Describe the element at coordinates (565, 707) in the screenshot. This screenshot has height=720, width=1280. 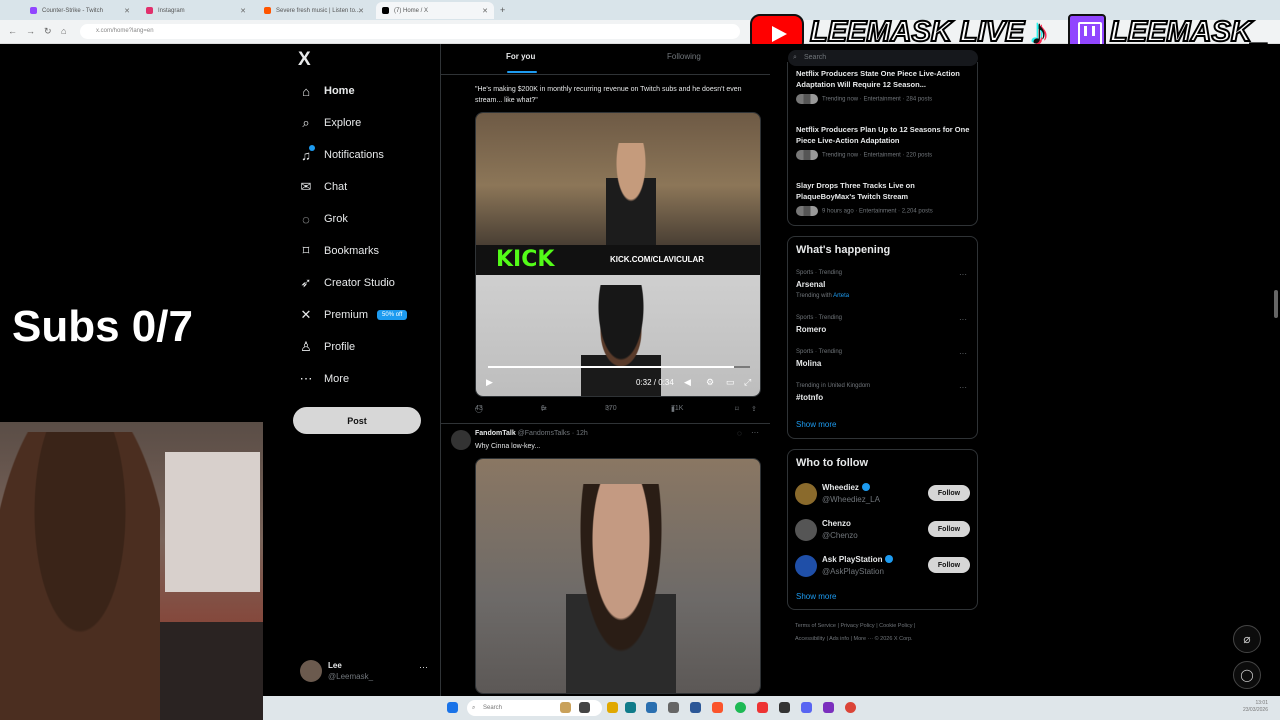
I see `widgets-icon` at that location.